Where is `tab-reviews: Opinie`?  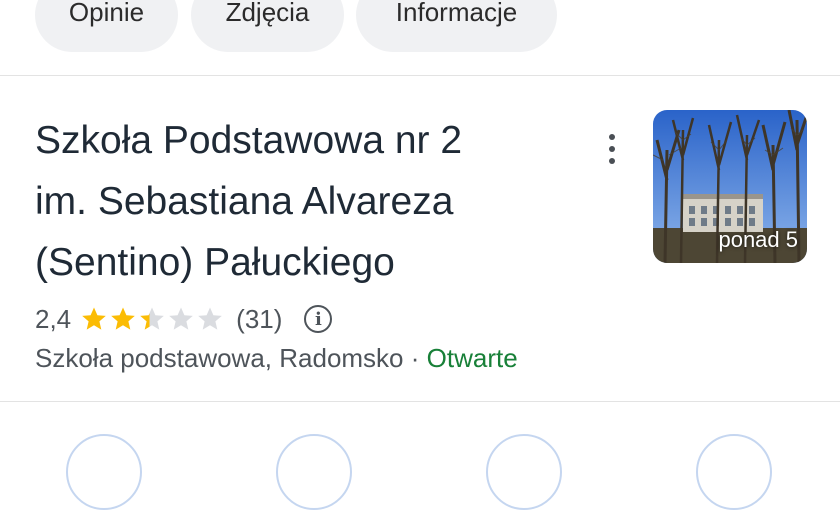
tab-reviews: Opinie is located at coordinates (106, 26).